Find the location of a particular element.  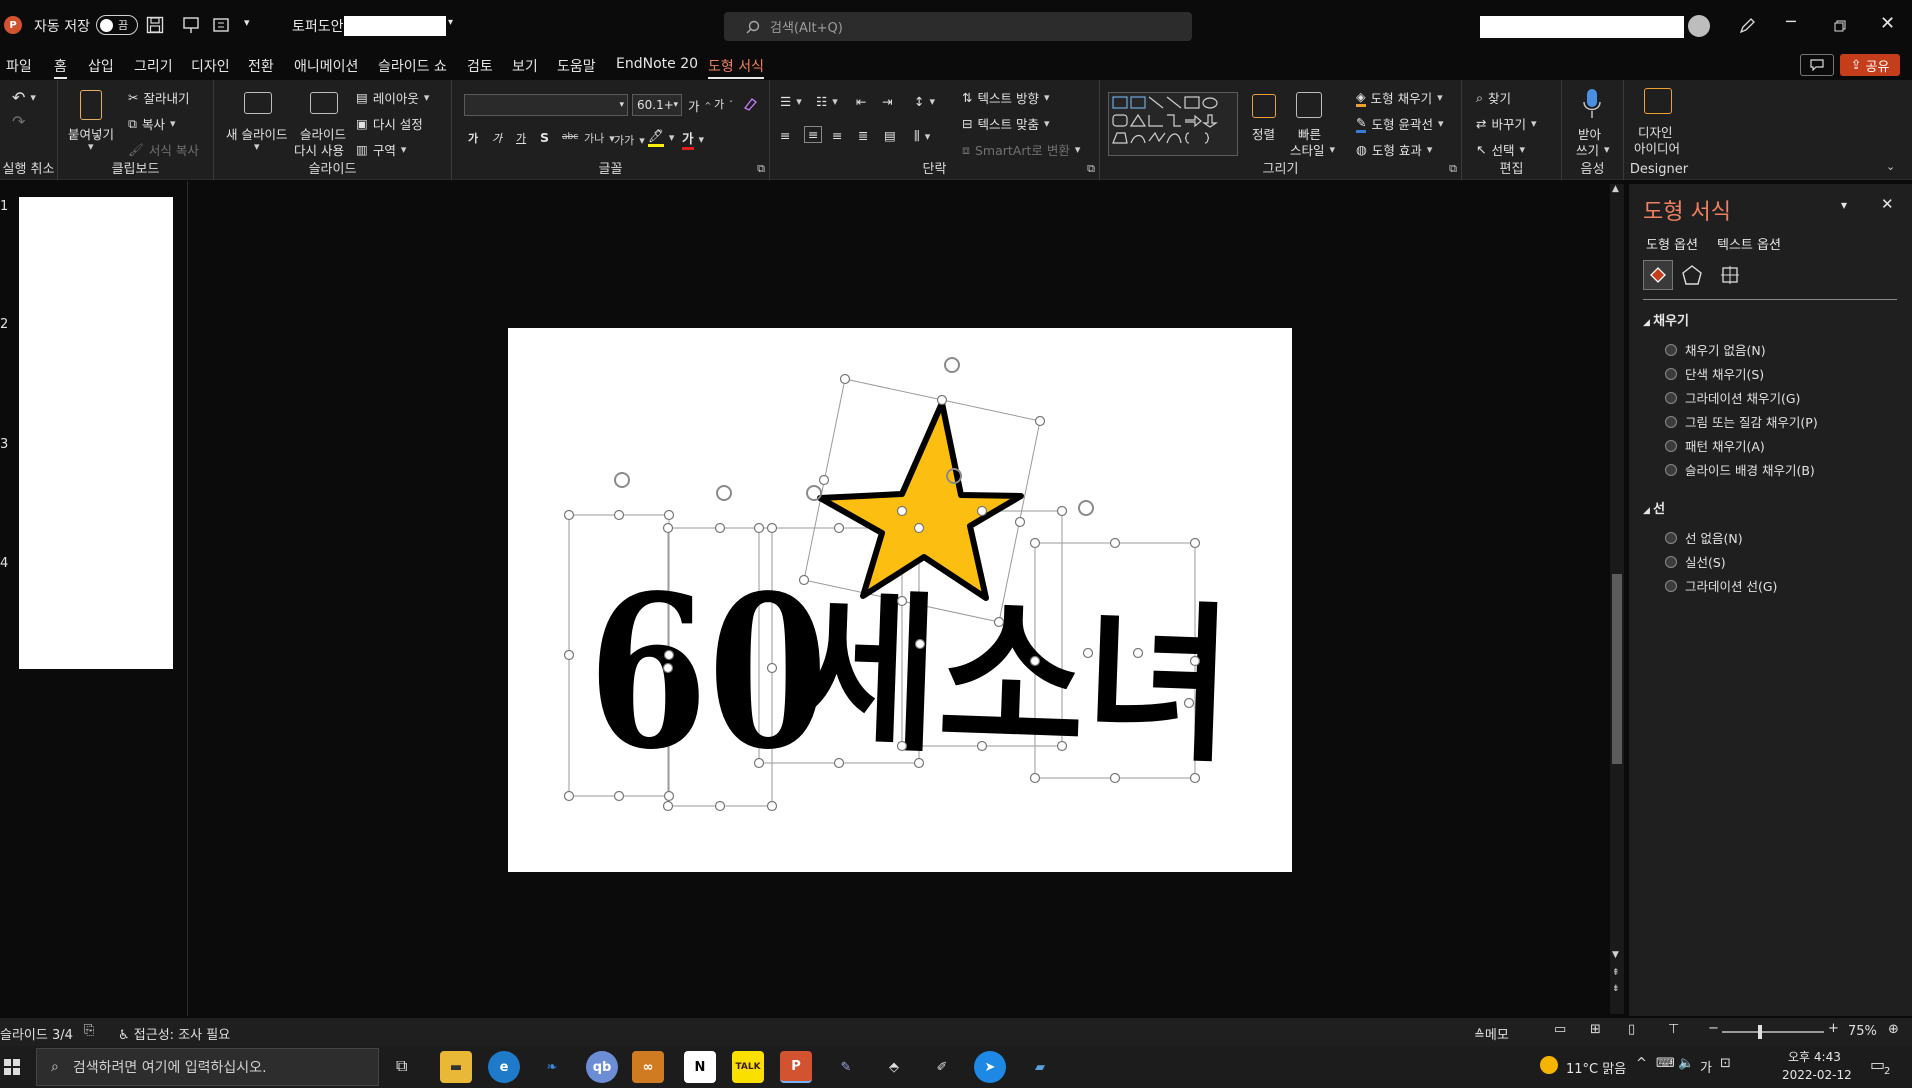

file-explorer-icon: ▬ is located at coordinates (456, 1067).